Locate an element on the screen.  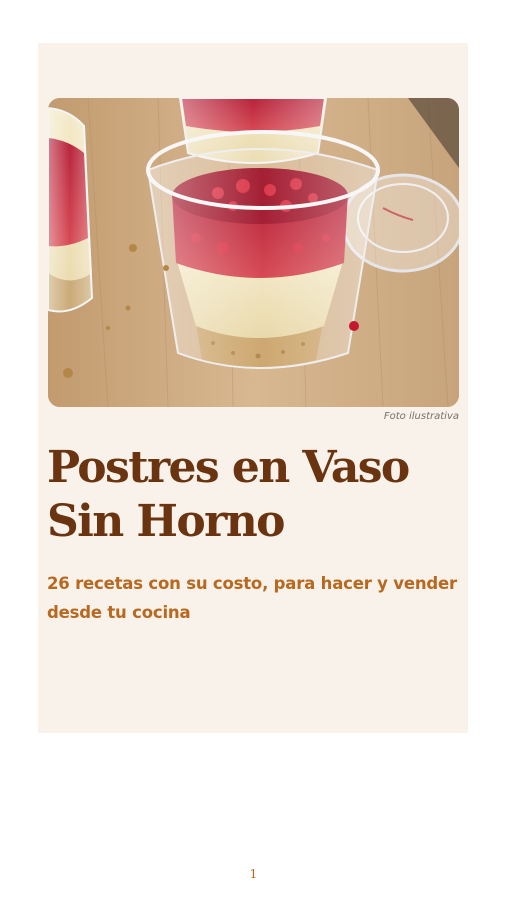
page-number: 1 is located at coordinates (253, 874).